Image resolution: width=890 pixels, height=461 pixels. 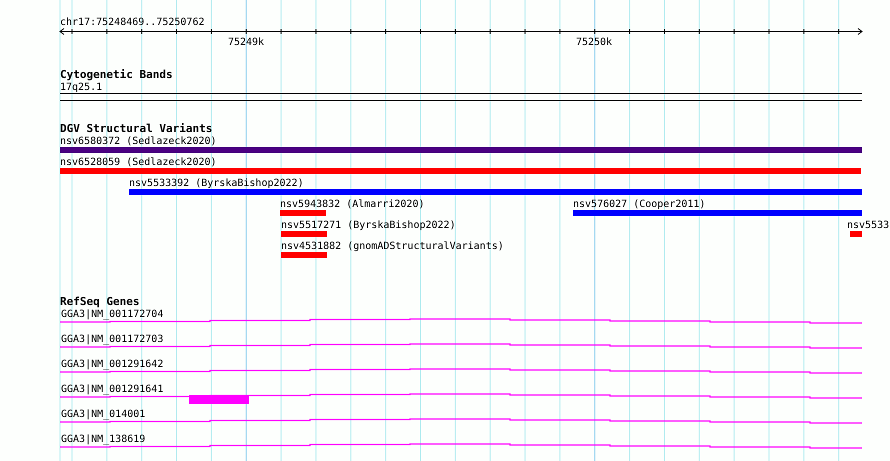 I want to click on band-label: 17q25.1, so click(x=81, y=87).